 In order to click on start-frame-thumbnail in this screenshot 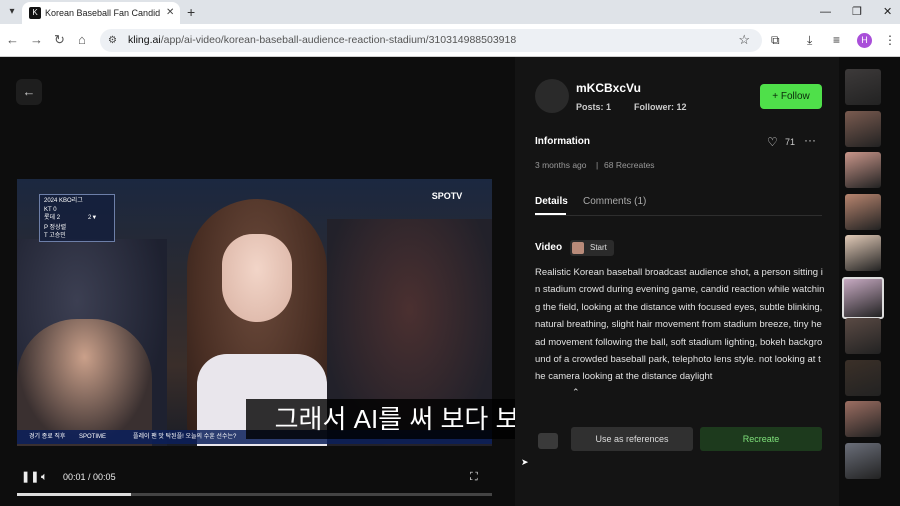, I will do `click(578, 248)`.